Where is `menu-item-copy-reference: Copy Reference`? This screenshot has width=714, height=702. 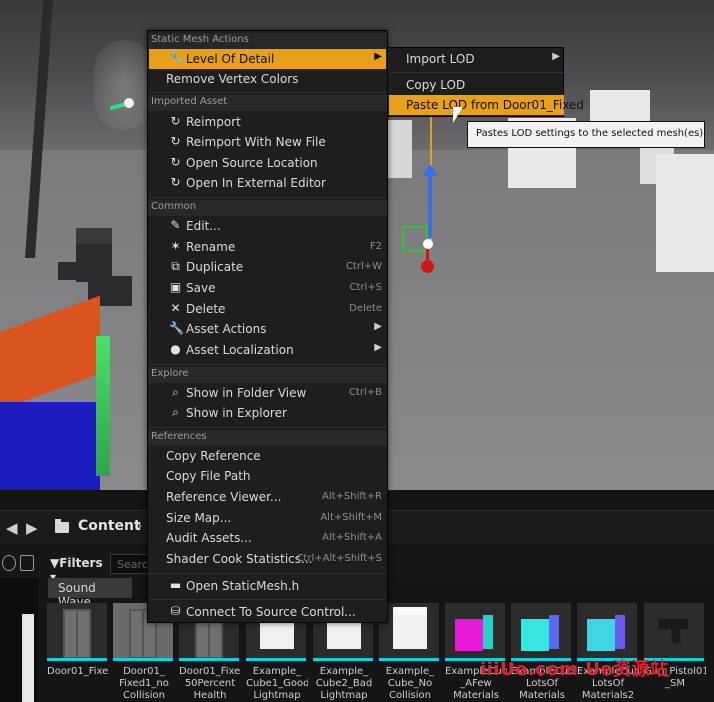
menu-item-copy-reference: Copy Reference is located at coordinates (267, 456).